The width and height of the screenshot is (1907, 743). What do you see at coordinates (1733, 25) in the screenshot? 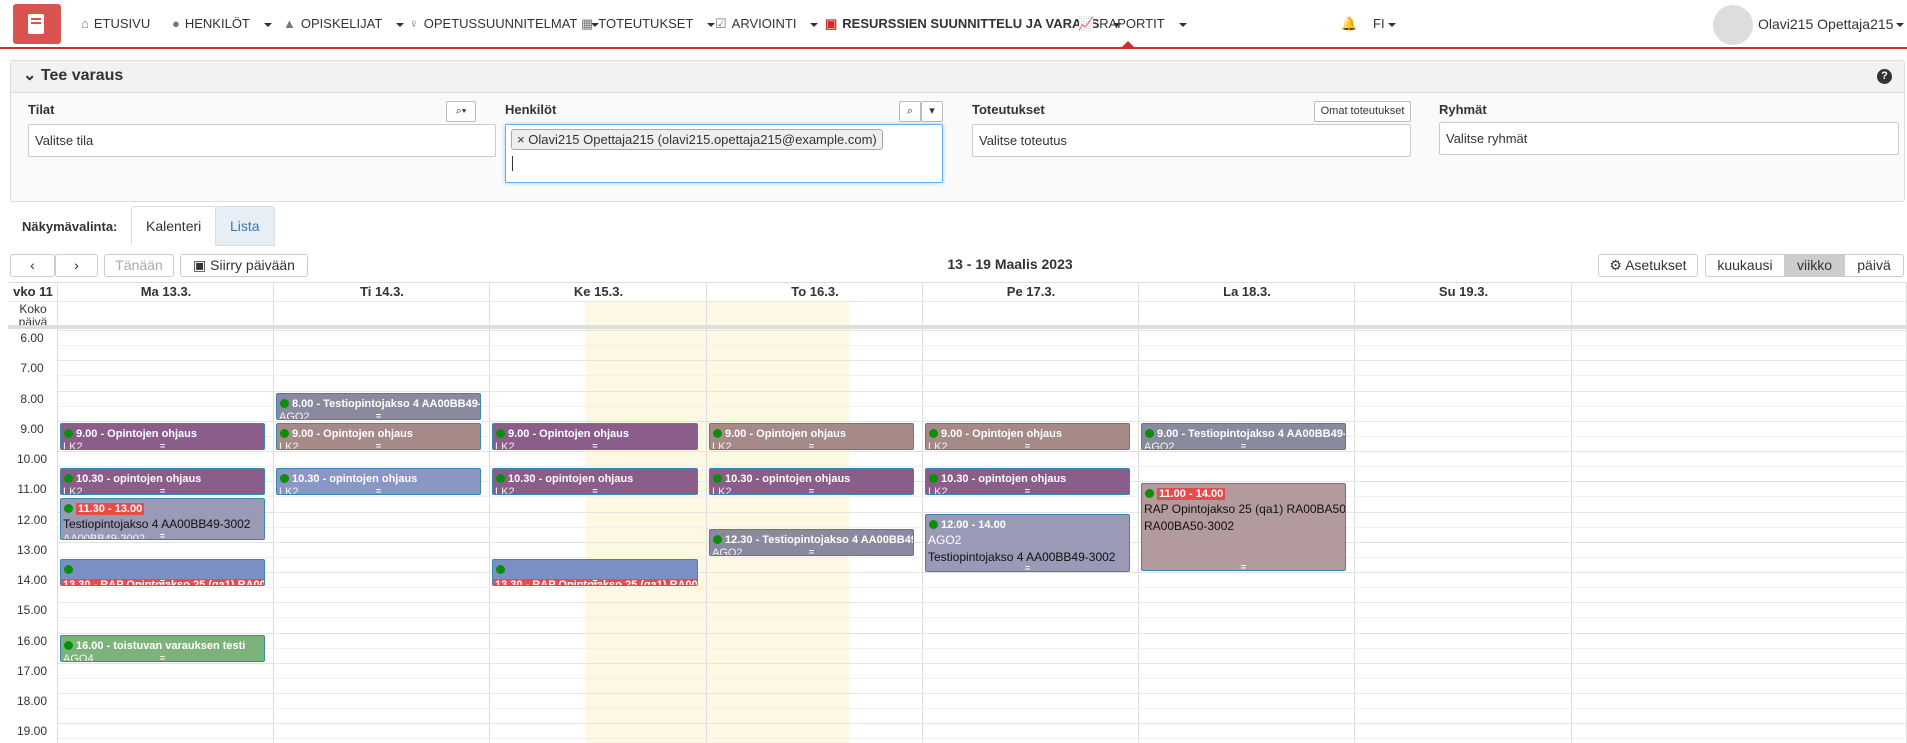
I see `avatar` at bounding box center [1733, 25].